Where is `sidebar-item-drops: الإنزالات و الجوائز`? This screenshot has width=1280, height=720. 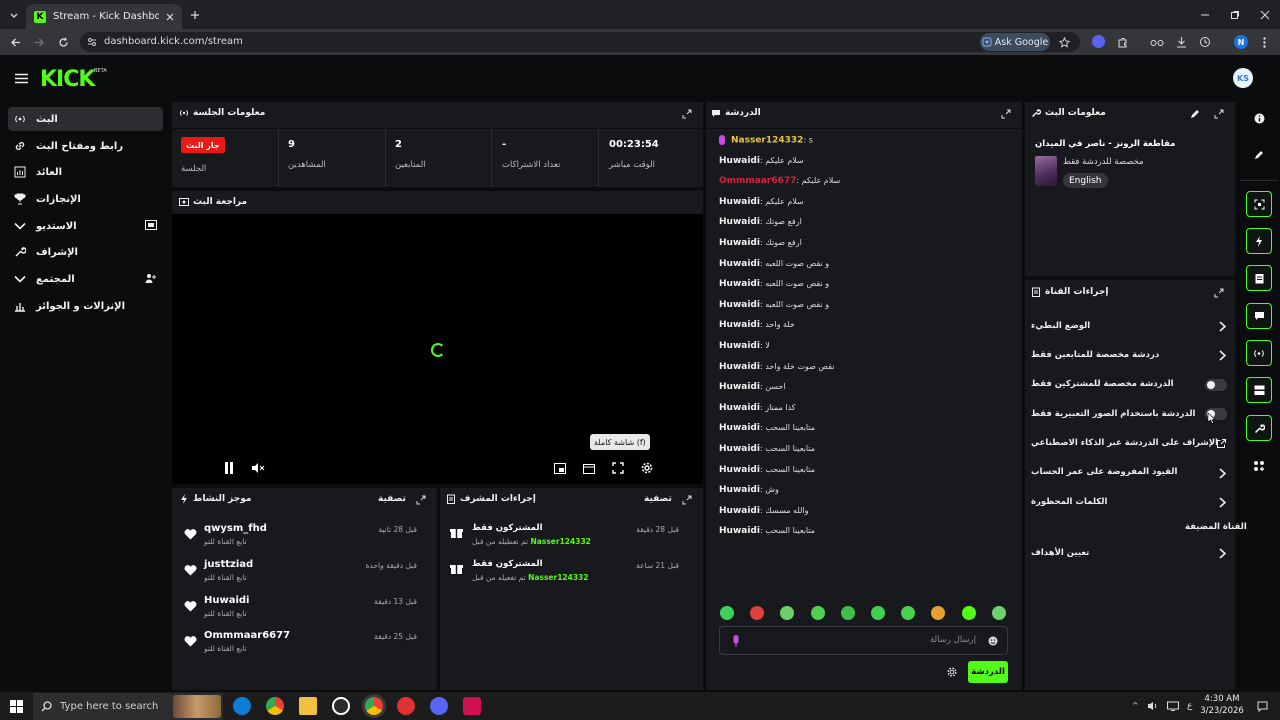
sidebar-item-drops: الإنزالات و الجوائز is located at coordinates (85, 306).